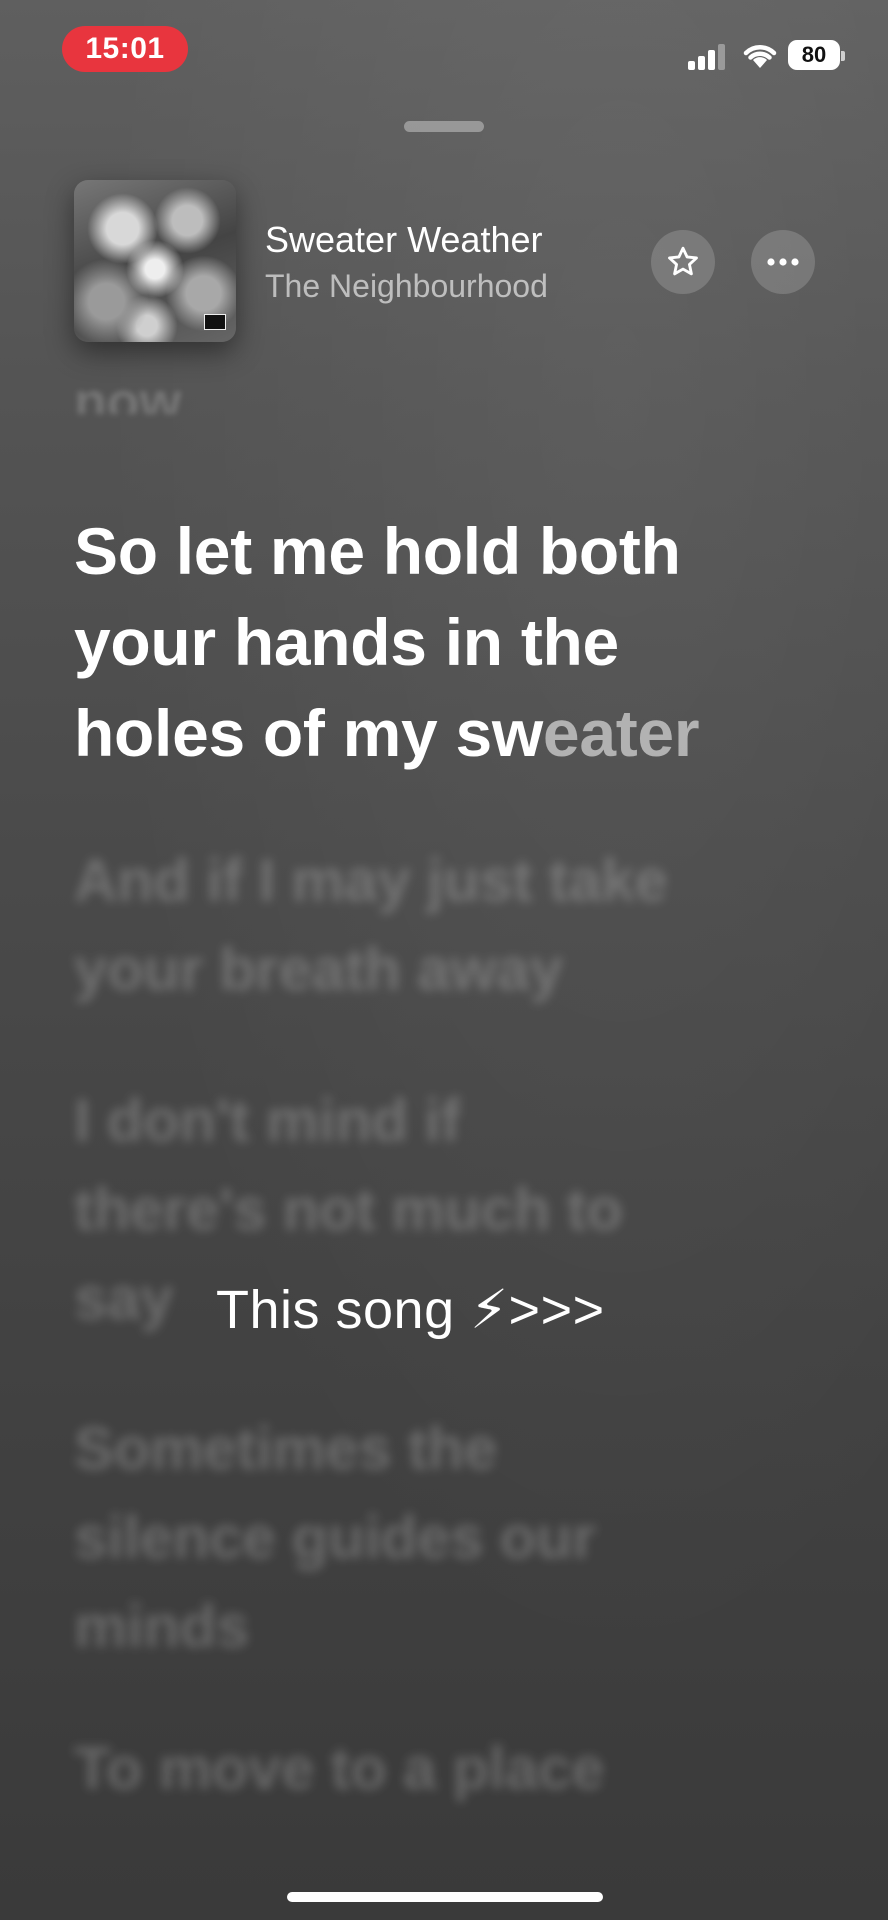 The image size is (888, 1920). What do you see at coordinates (444, 393) in the screenshot?
I see `previous-lyric-line: now` at bounding box center [444, 393].